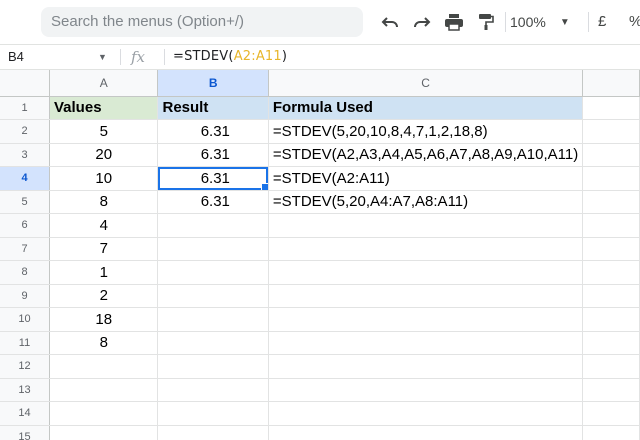 The image size is (640, 440). Describe the element at coordinates (25, 83) in the screenshot. I see `select-all-corner` at that location.